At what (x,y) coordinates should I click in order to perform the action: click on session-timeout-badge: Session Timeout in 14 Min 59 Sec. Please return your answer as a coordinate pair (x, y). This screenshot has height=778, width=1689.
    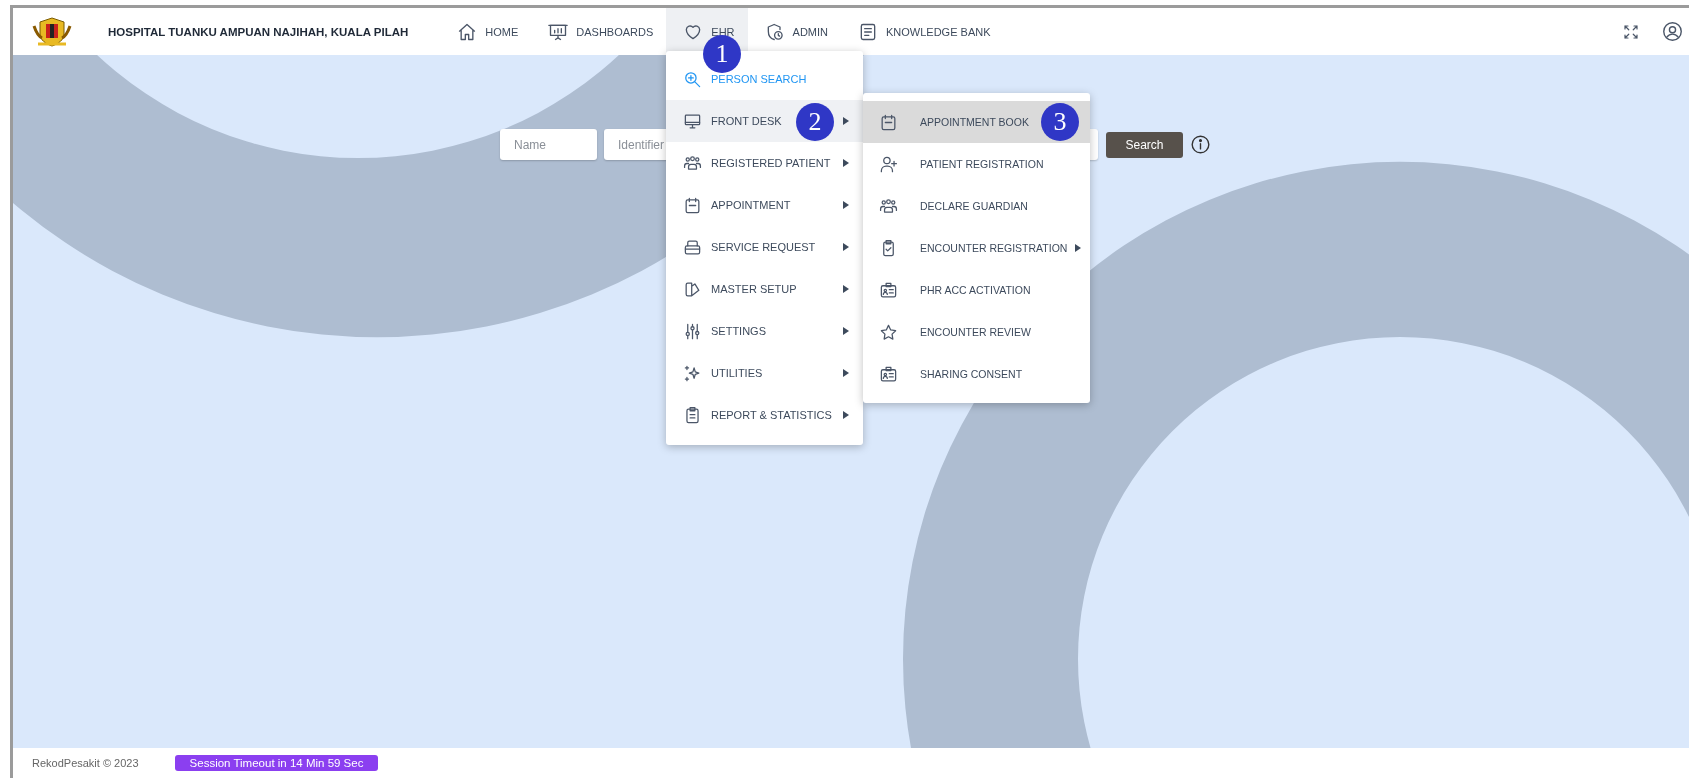
    Looking at the image, I should click on (276, 763).